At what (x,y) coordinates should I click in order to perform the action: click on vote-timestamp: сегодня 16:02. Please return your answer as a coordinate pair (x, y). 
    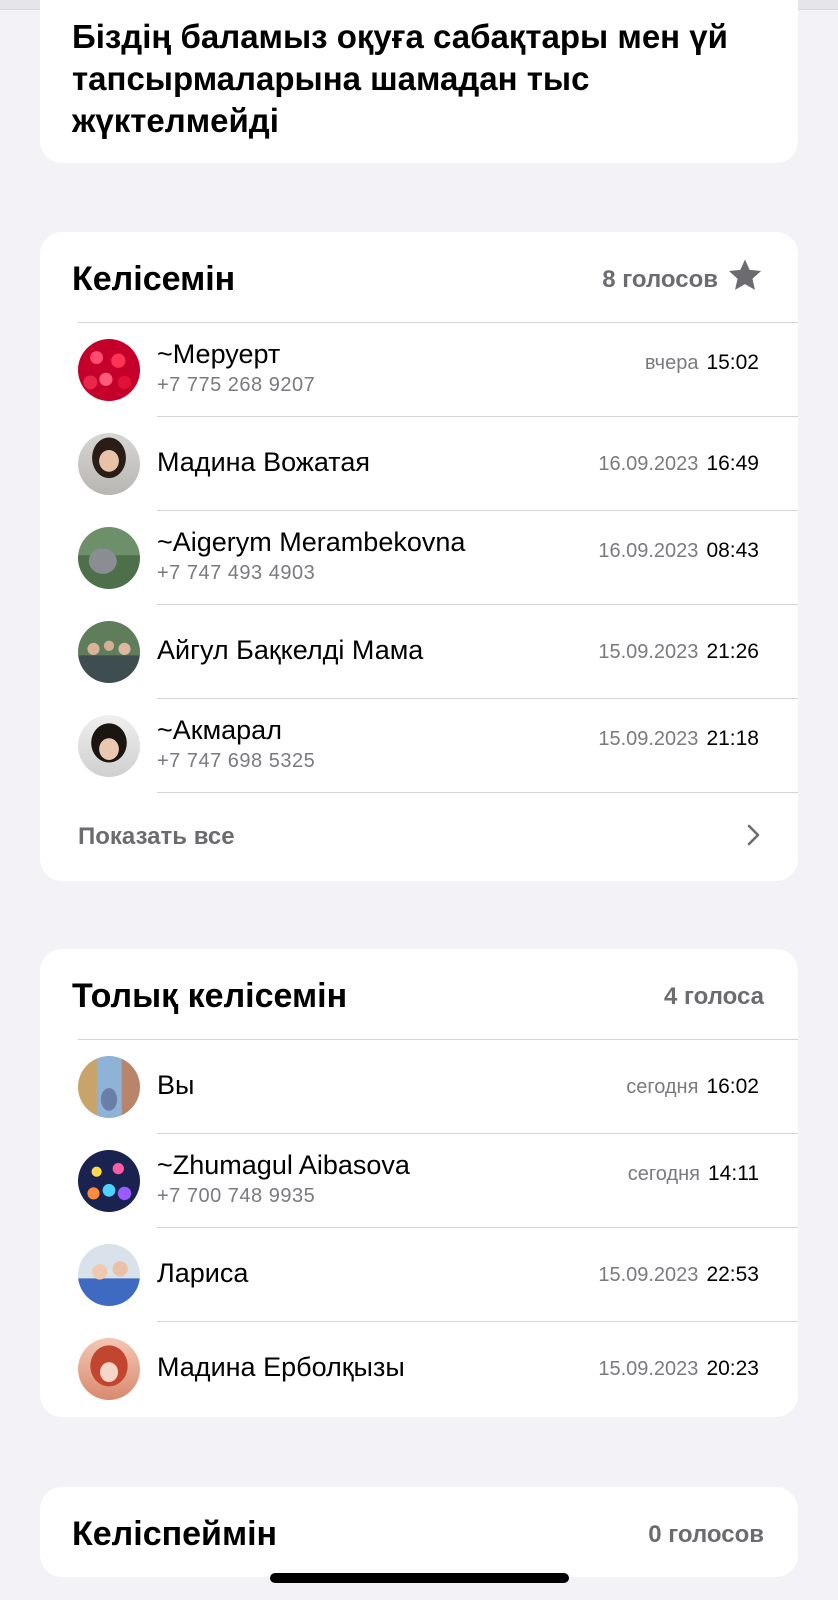
    Looking at the image, I should click on (692, 1087).